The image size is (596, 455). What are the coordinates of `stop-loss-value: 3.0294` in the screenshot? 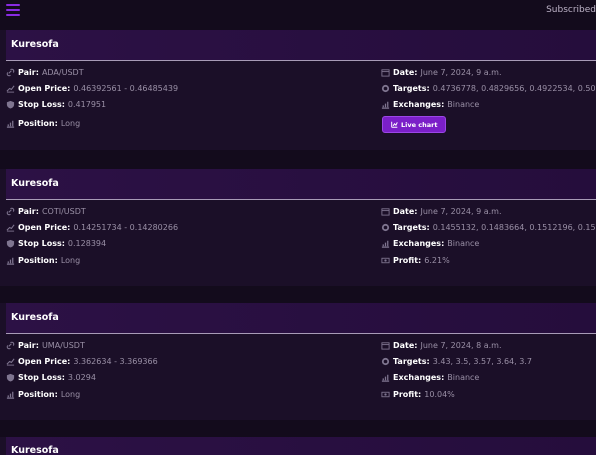 It's located at (81, 377).